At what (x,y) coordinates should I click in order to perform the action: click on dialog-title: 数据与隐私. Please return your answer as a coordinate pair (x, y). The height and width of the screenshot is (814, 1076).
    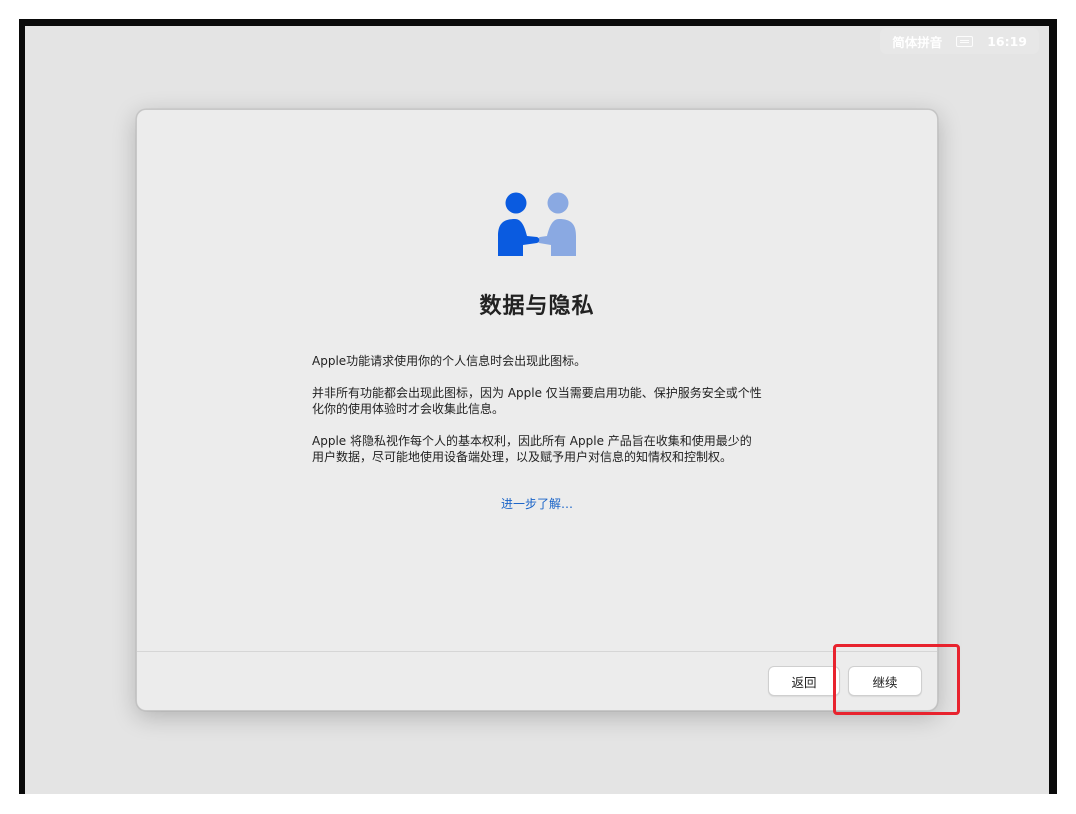
    Looking at the image, I should click on (537, 306).